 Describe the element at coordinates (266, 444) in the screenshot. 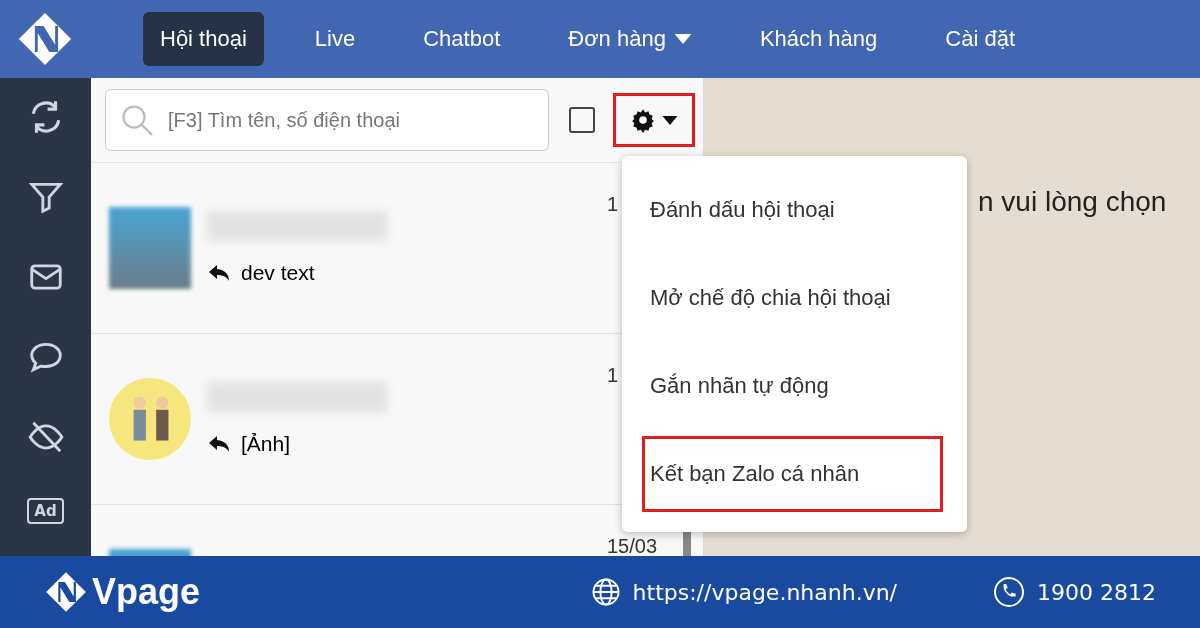

I see `message-preview: [Ảnh]` at that location.